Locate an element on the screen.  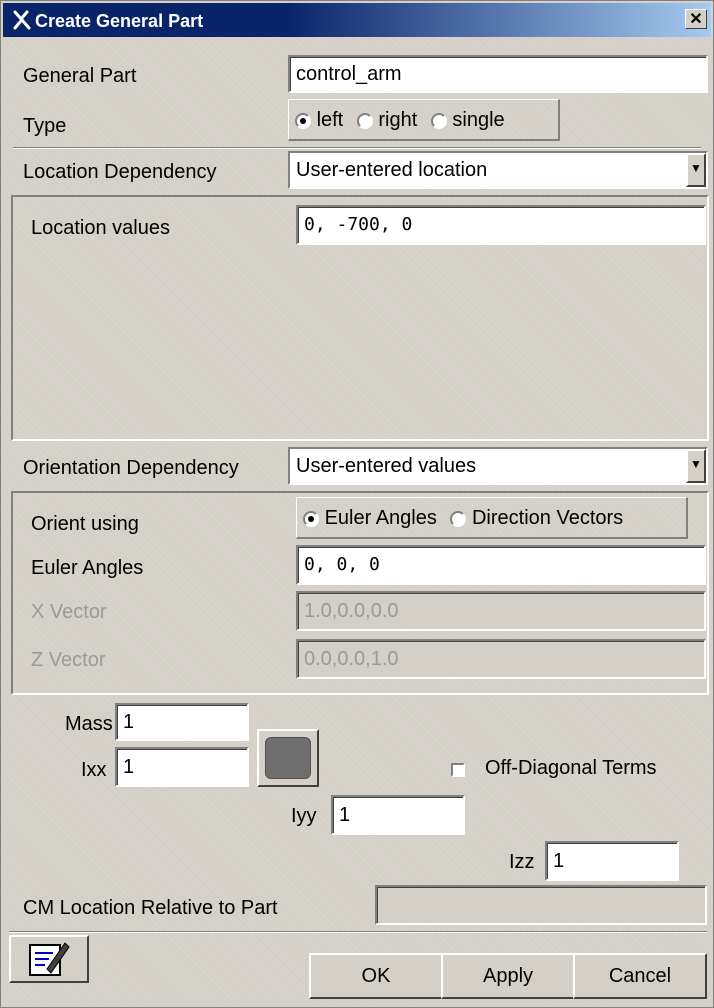
radio-euler-indicator is located at coordinates (311, 518).